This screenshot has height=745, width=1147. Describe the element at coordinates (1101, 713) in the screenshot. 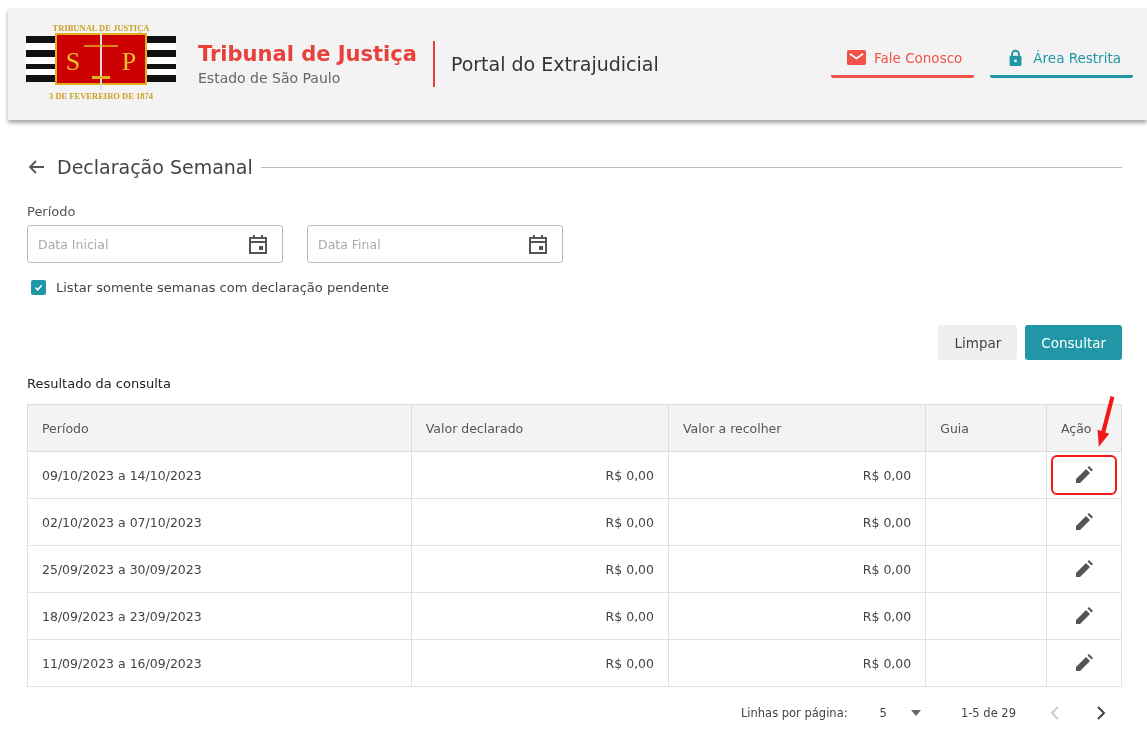

I see `next-page-icon` at that location.